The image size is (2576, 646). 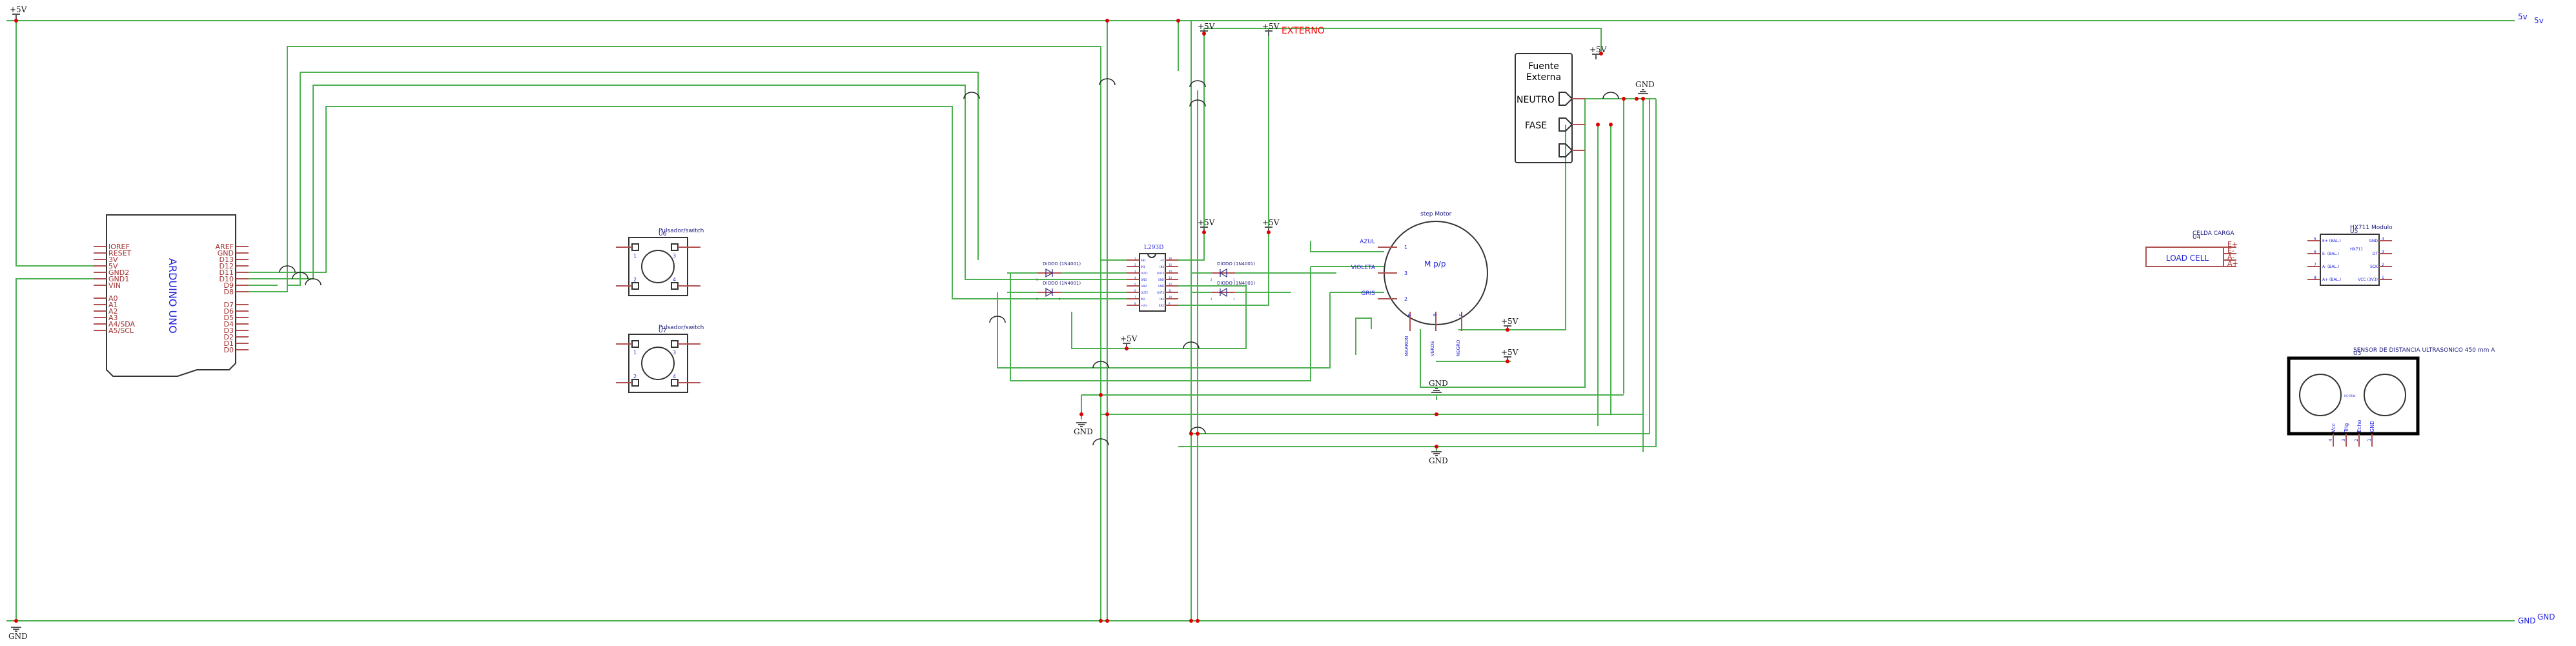 What do you see at coordinates (2424, 350) in the screenshot?
I see `sensor-name: SENSOR DE DISTANCIA ULTRASONICO 450 mm A` at bounding box center [2424, 350].